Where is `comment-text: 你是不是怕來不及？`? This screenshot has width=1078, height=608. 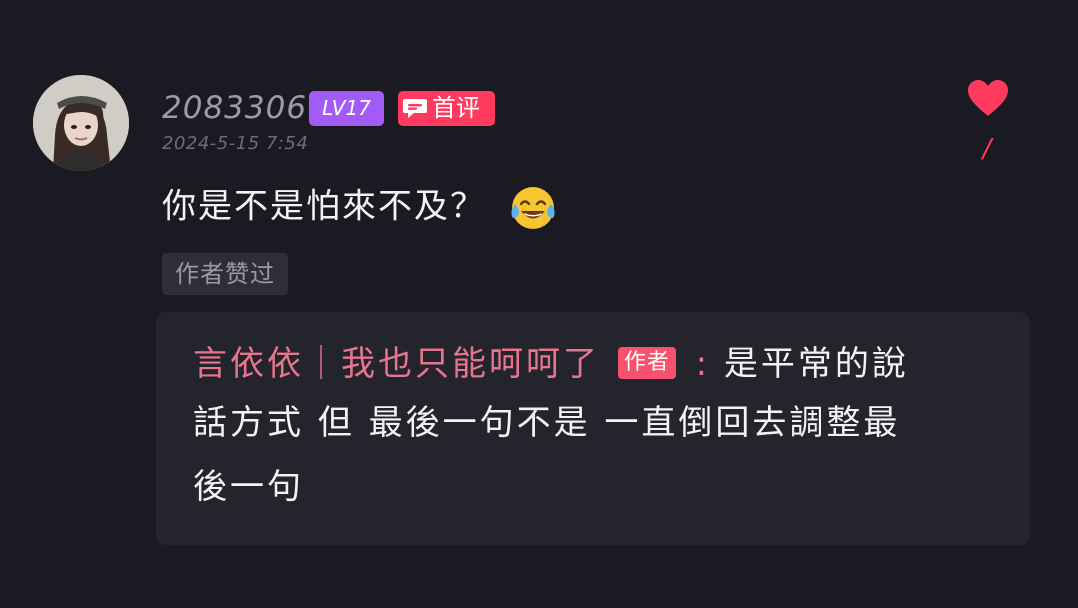
comment-text: 你是不是怕來不及？ is located at coordinates (324, 206).